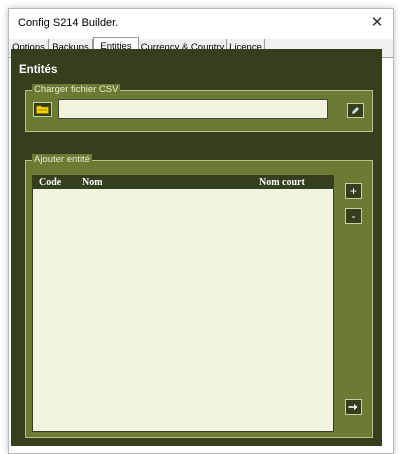 This screenshot has width=403, height=454. Describe the element at coordinates (282, 182) in the screenshot. I see `column-header-nom-court: Nom court` at that location.